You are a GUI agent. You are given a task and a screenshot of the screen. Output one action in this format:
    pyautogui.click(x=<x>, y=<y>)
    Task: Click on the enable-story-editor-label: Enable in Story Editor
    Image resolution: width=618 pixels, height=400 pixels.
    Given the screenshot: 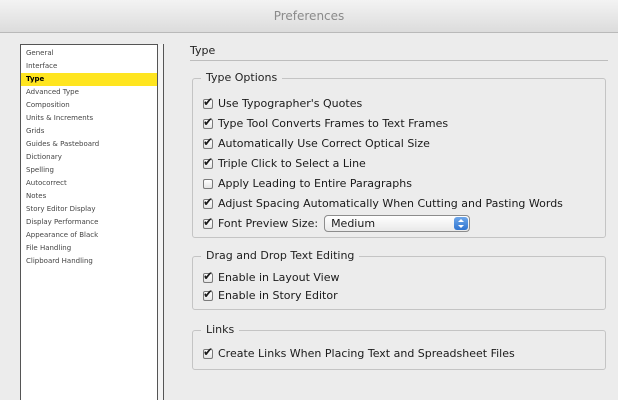 What is the action you would take?
    pyautogui.click(x=278, y=295)
    